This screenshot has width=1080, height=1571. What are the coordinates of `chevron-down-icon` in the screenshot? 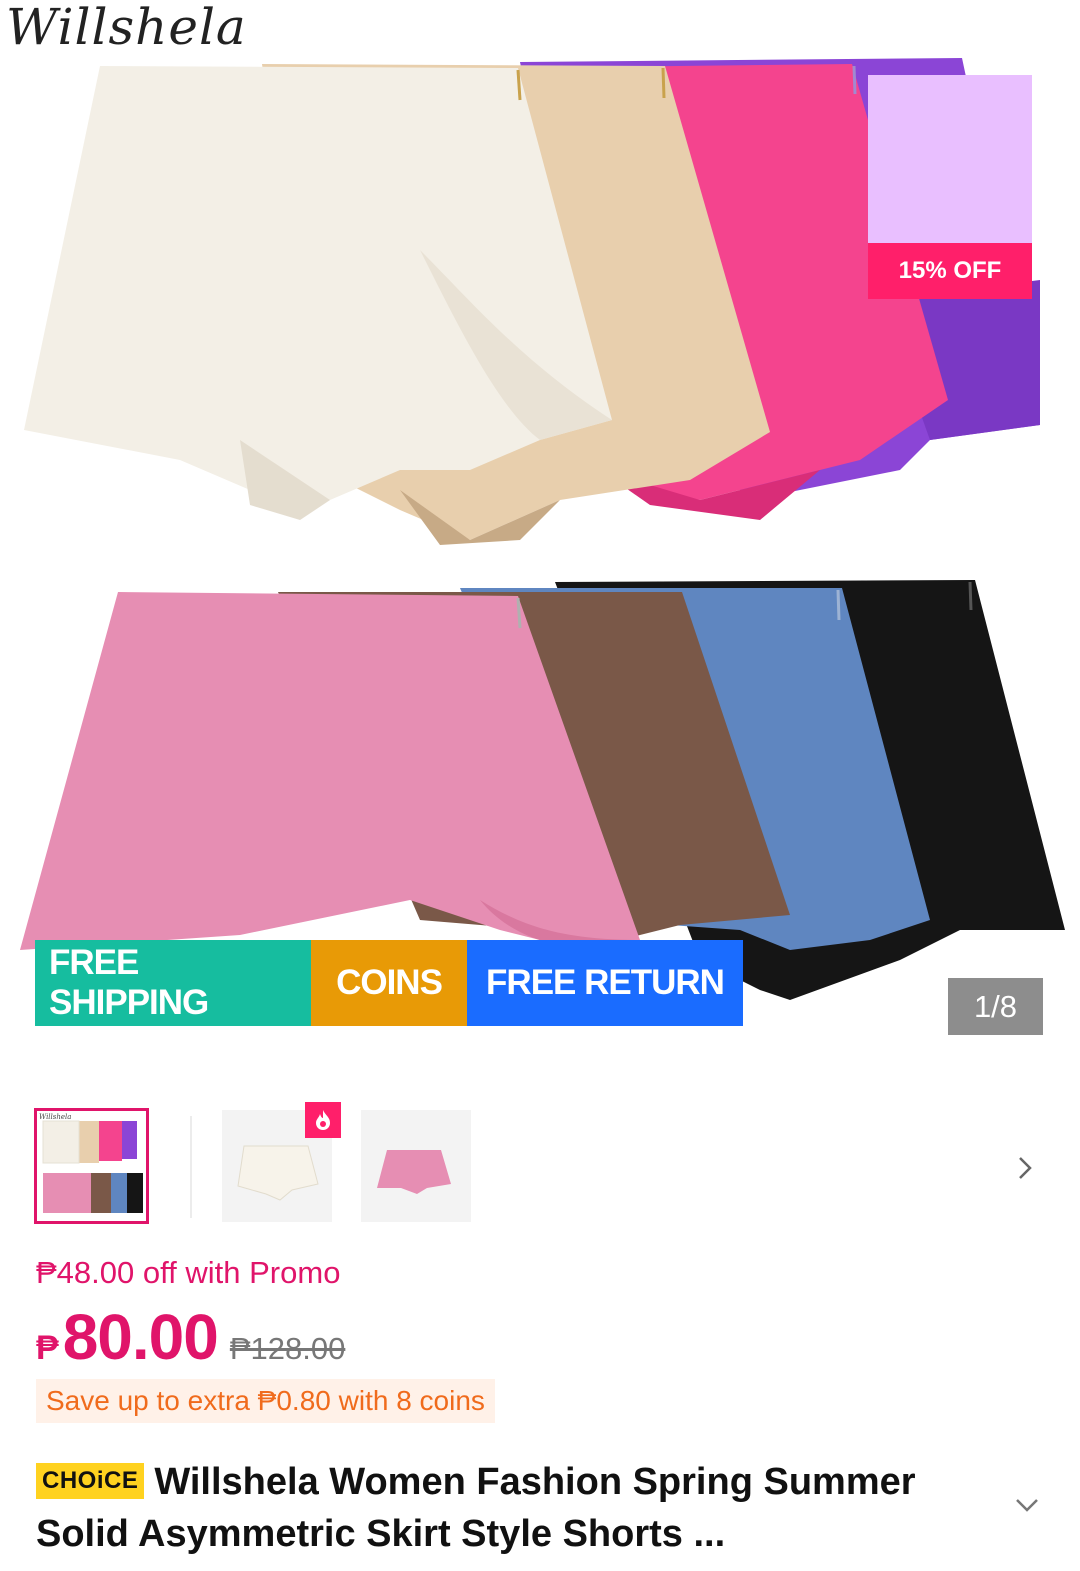 It's located at (1027, 1505).